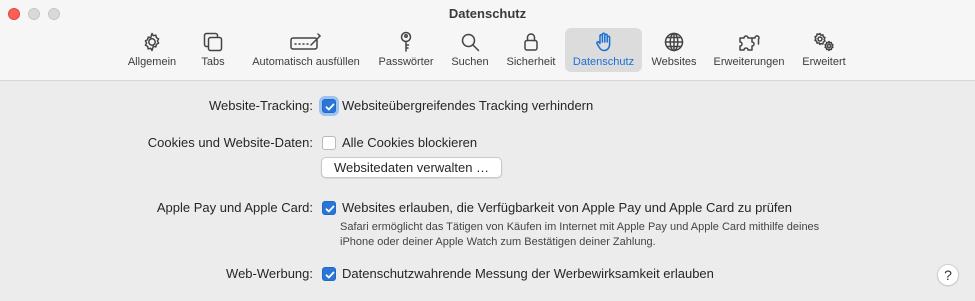 This screenshot has width=975, height=301. Describe the element at coordinates (260, 105) in the screenshot. I see `website-tracking-label: Website-Tracking:` at that location.